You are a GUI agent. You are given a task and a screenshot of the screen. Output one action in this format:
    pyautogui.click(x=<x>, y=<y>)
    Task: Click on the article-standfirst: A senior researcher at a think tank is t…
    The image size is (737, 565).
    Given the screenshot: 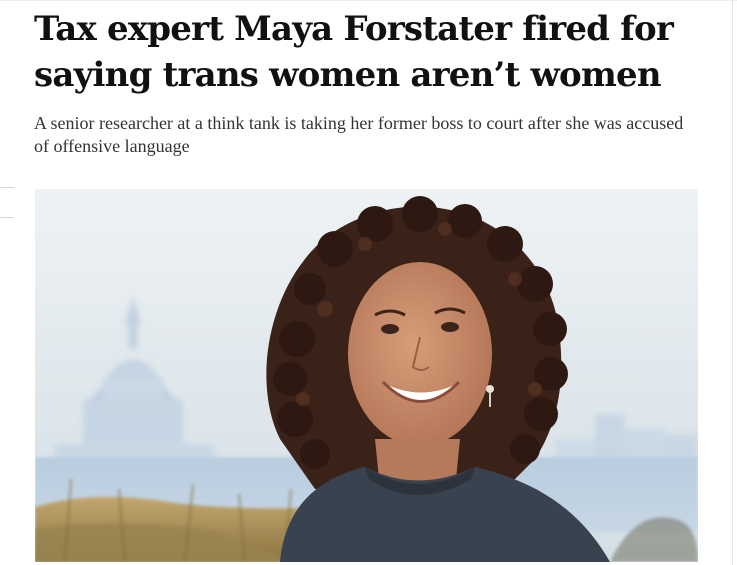 What is the action you would take?
    pyautogui.click(x=359, y=134)
    